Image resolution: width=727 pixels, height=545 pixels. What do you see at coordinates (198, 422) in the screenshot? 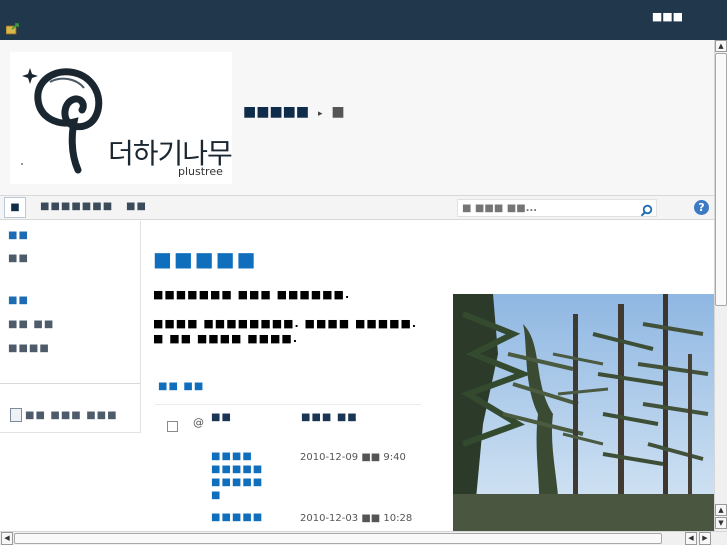
I see `attachment-icon: @` at bounding box center [198, 422].